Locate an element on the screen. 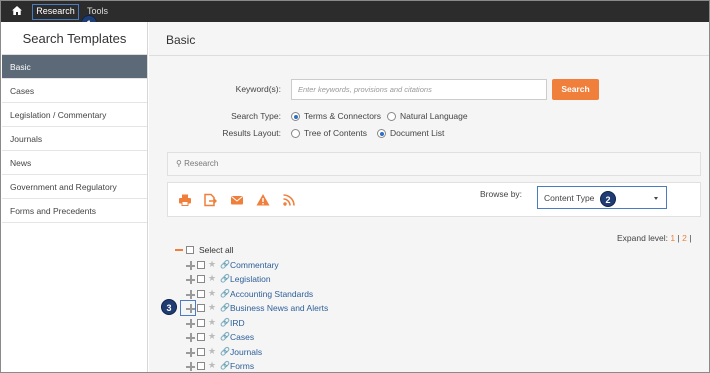 This screenshot has width=710, height=373. browse-by-label: Browse by: is located at coordinates (501, 194).